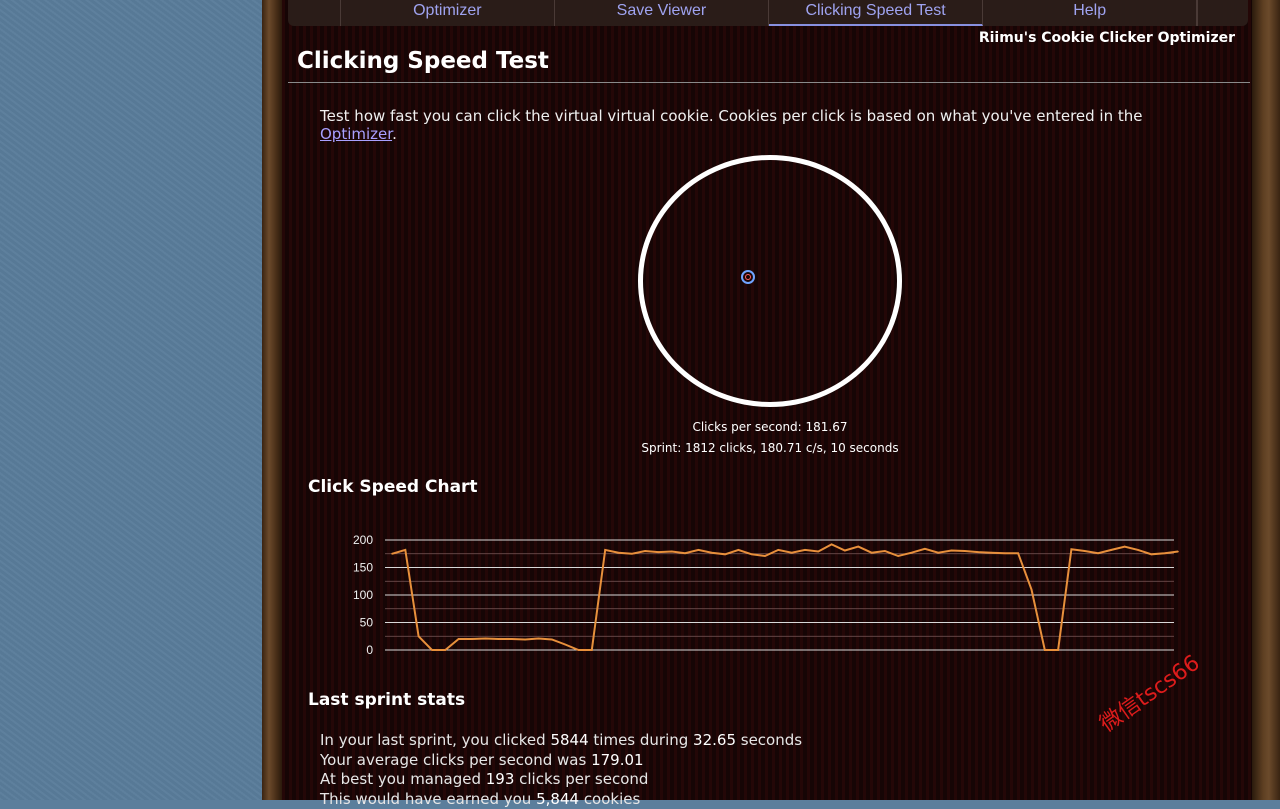  I want to click on stats-text: seconds, so click(769, 740).